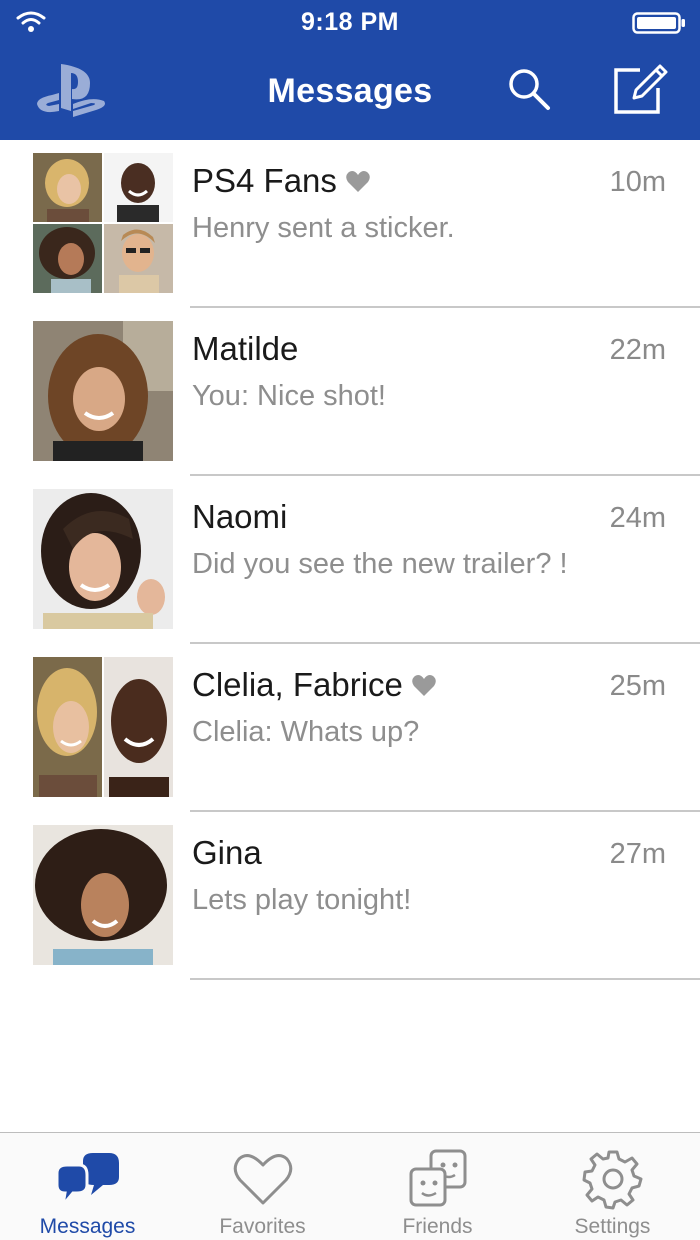  I want to click on status-bar: 9:18 PM, so click(350, 22).